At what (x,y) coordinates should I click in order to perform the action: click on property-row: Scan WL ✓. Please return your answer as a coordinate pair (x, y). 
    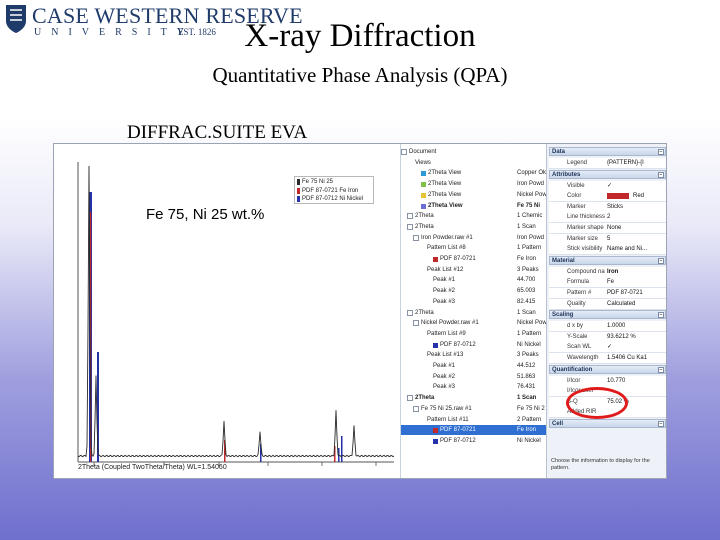
    Looking at the image, I should click on (607, 348).